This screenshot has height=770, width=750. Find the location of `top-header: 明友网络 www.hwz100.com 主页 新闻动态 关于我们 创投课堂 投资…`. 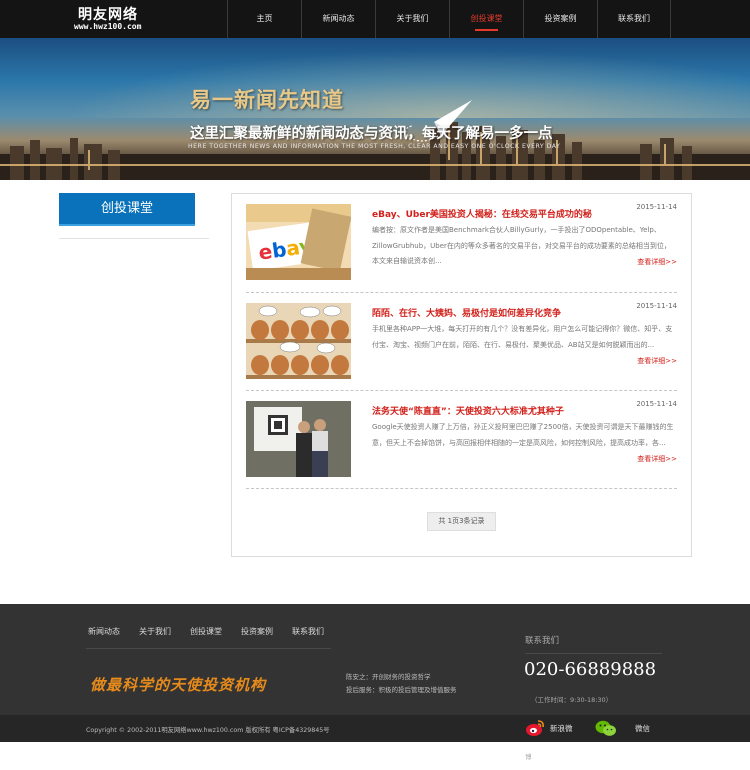

top-header: 明友网络 www.hwz100.com 主页 新闻动态 关于我们 创投课堂 投资… is located at coordinates (375, 19).